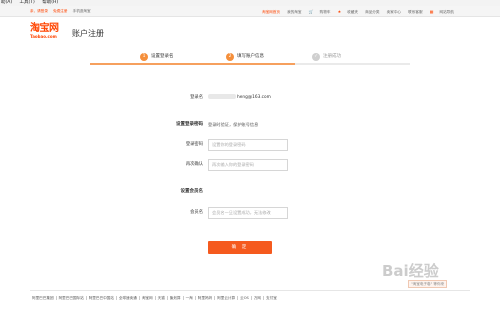 This screenshot has height=310, width=500. What do you see at coordinates (316, 57) in the screenshot?
I see `check-icon: ✓` at bounding box center [316, 57].